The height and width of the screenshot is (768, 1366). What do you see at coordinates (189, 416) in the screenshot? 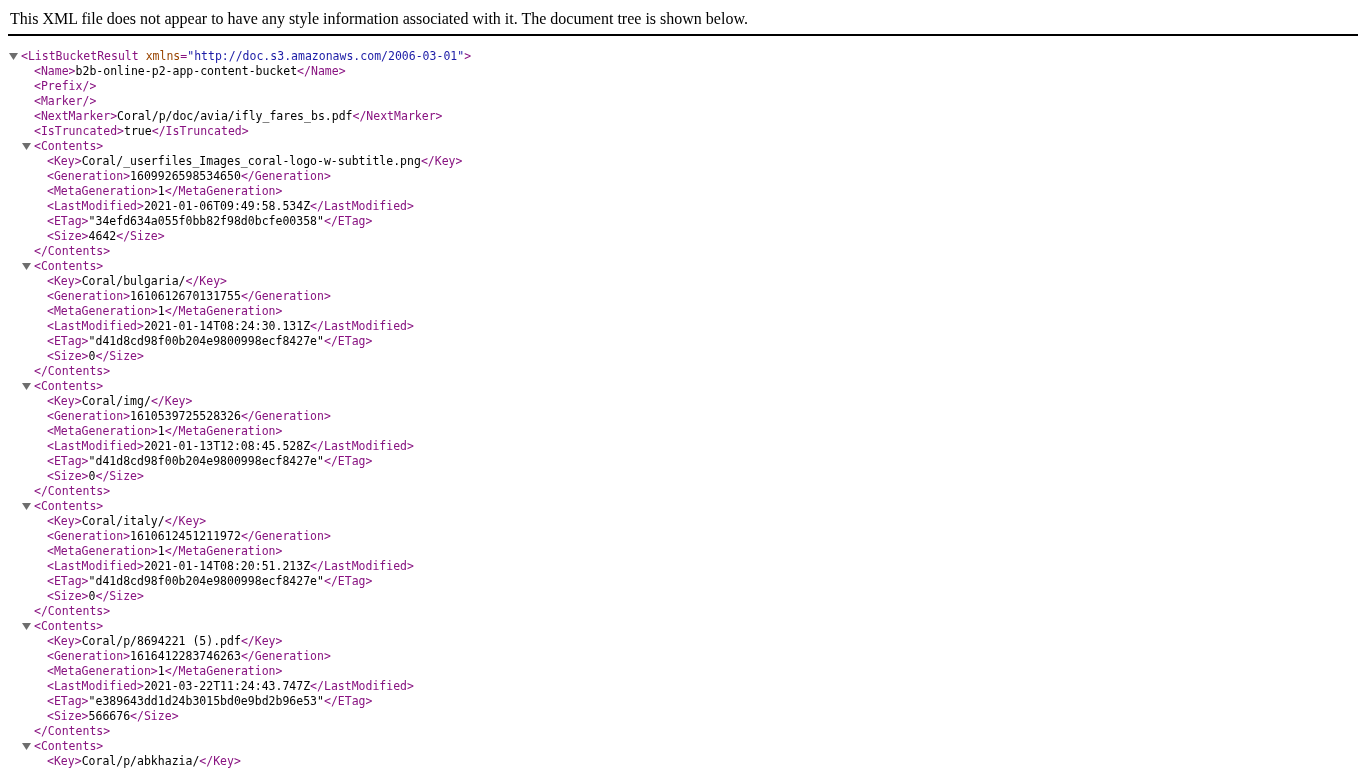
I see `xml-line: <Generation>1610539725528326</Generation>` at bounding box center [189, 416].